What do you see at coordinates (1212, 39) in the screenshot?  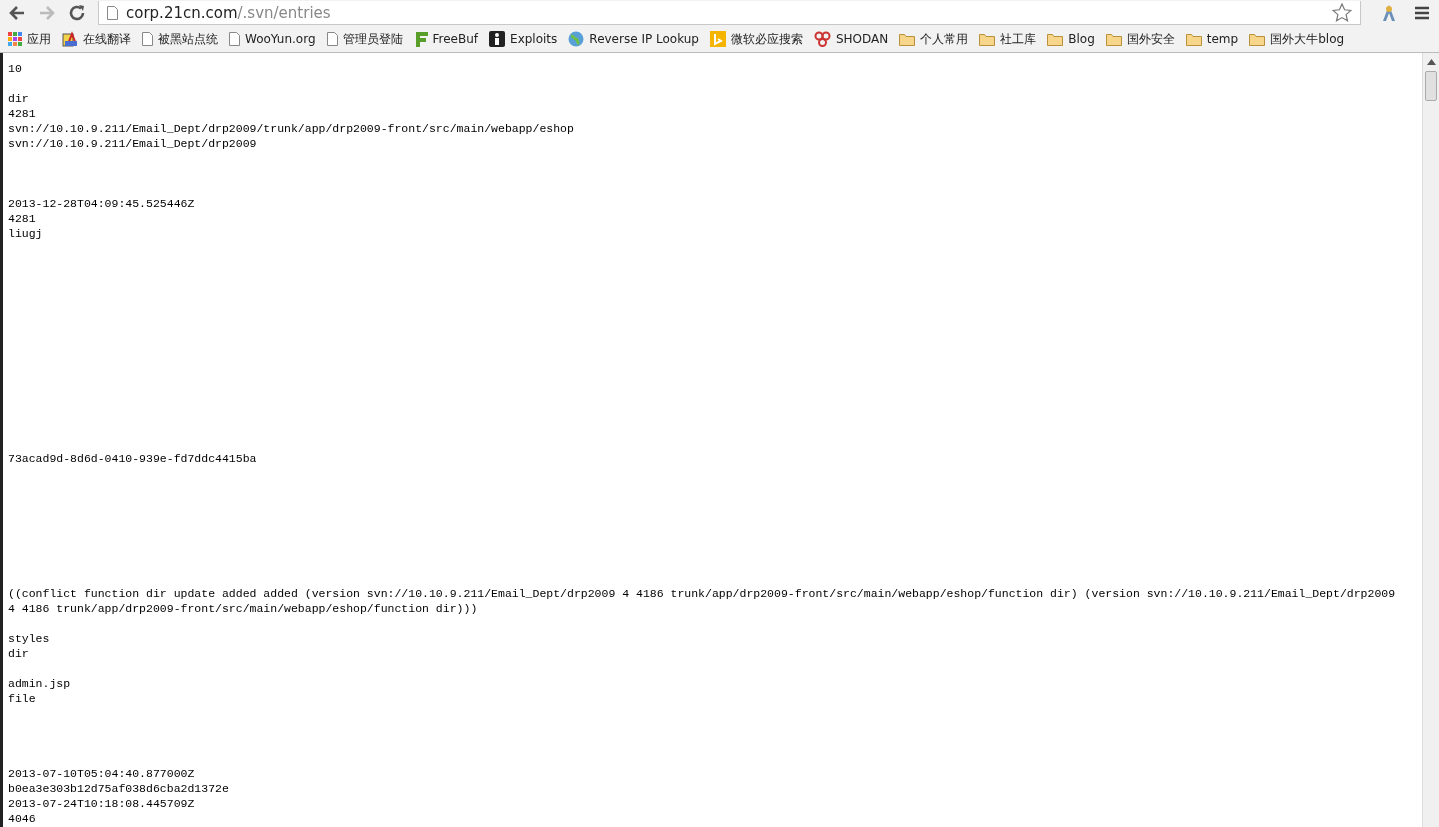 I see `bookmark-link: temp` at bounding box center [1212, 39].